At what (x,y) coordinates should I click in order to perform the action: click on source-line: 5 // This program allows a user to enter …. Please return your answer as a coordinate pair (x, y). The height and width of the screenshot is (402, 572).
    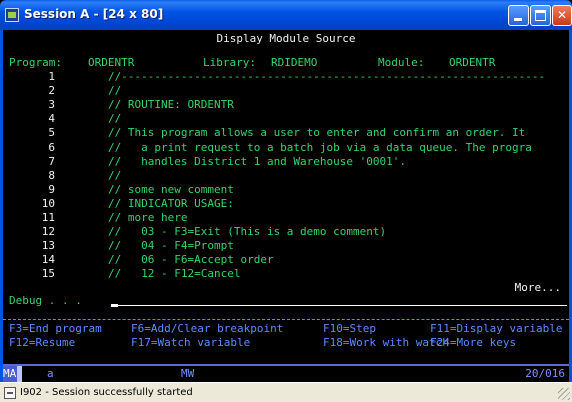
    Looking at the image, I should click on (286, 133).